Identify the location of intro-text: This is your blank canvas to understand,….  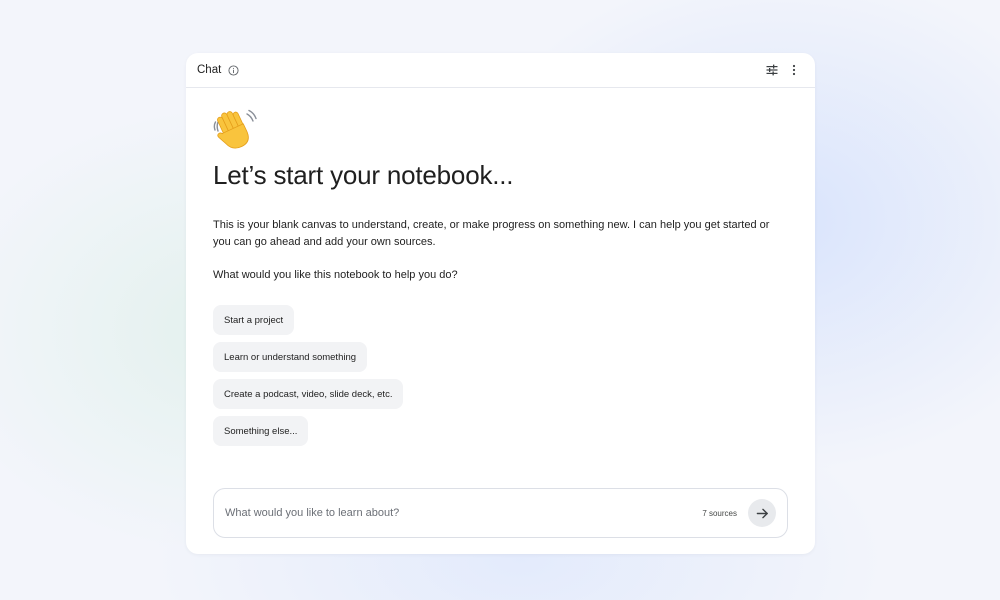
(491, 233).